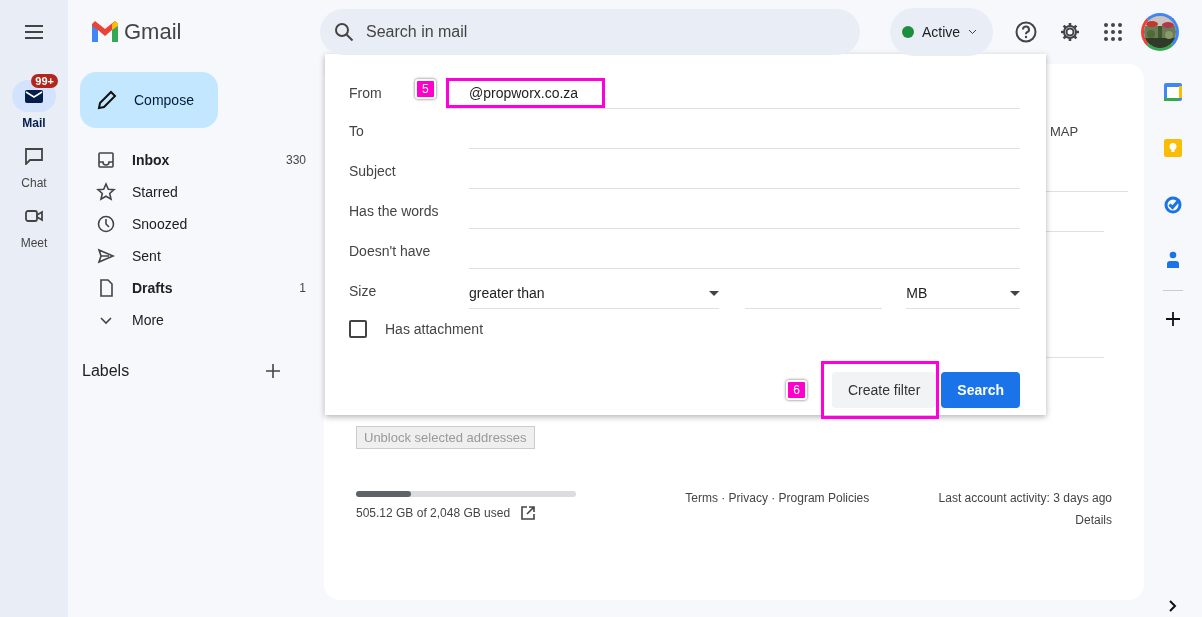  Describe the element at coordinates (193, 192) in the screenshot. I see `folder-item: Starred` at that location.